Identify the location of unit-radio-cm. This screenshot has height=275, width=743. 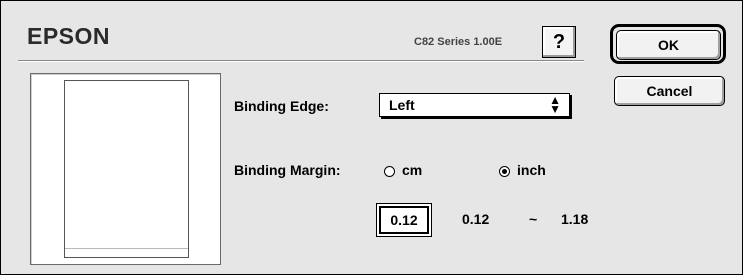
(389, 171).